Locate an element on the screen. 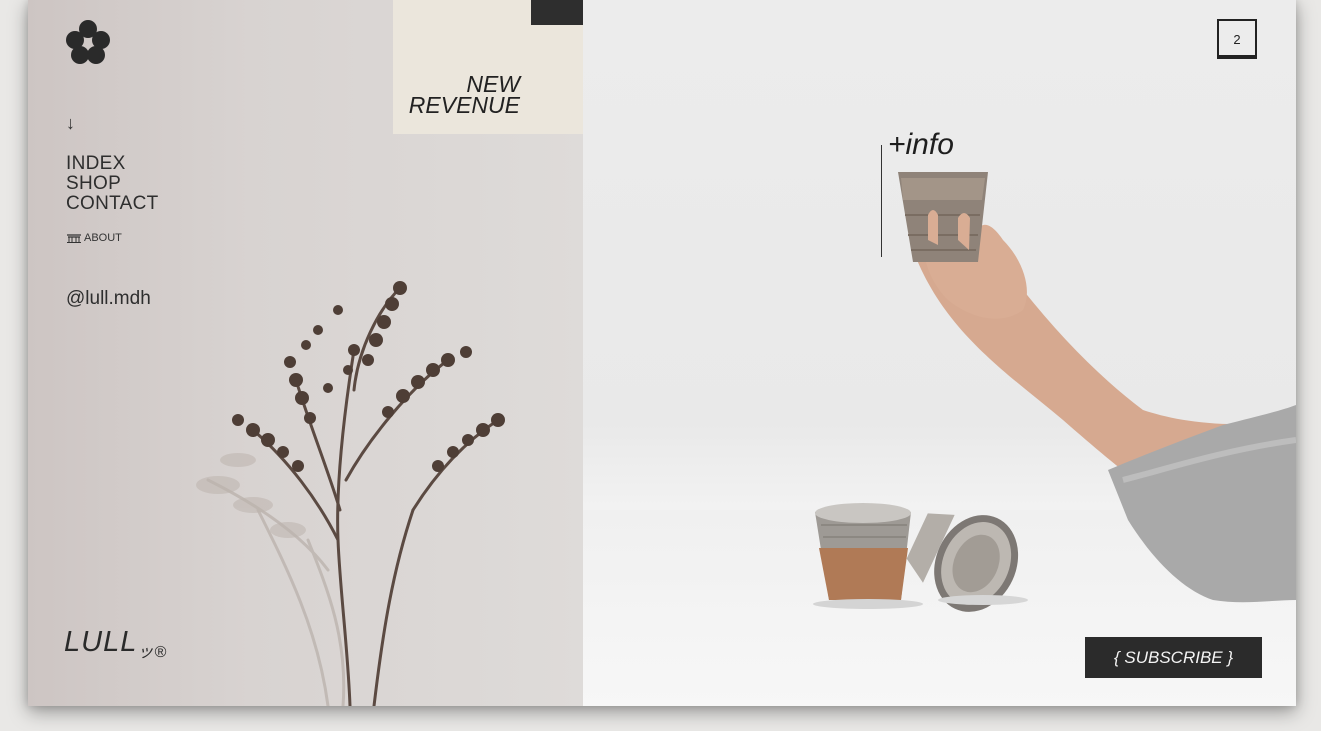 This screenshot has width=1321, height=731. page-number-badge: 2 is located at coordinates (1237, 39).